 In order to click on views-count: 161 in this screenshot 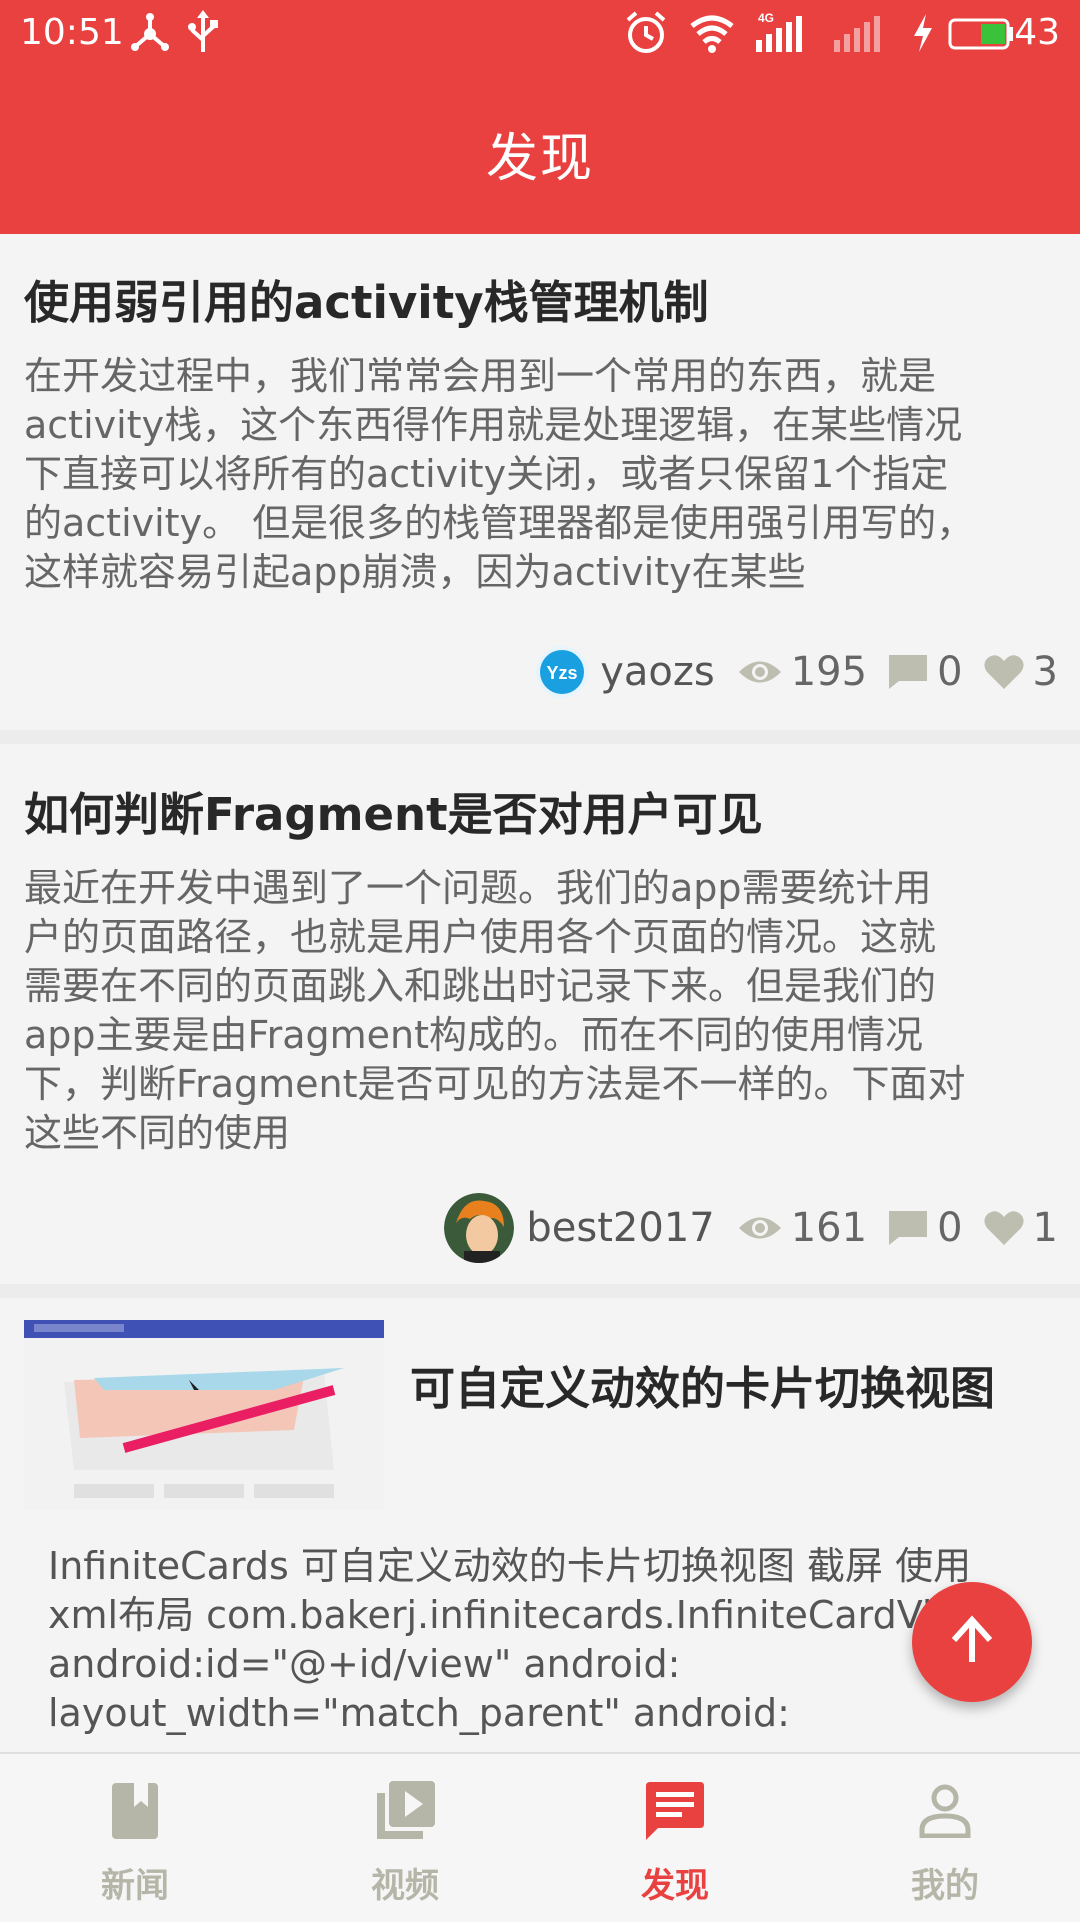, I will do `click(829, 1228)`.